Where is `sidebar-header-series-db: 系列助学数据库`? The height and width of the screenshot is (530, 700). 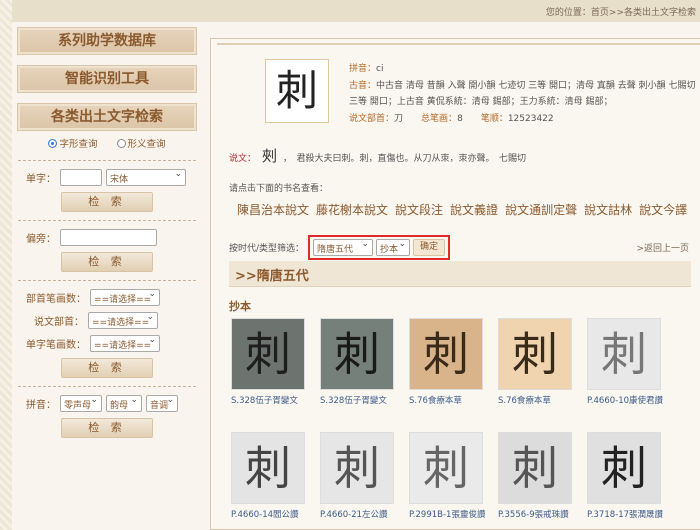 sidebar-header-series-db: 系列助学数据库 is located at coordinates (107, 41).